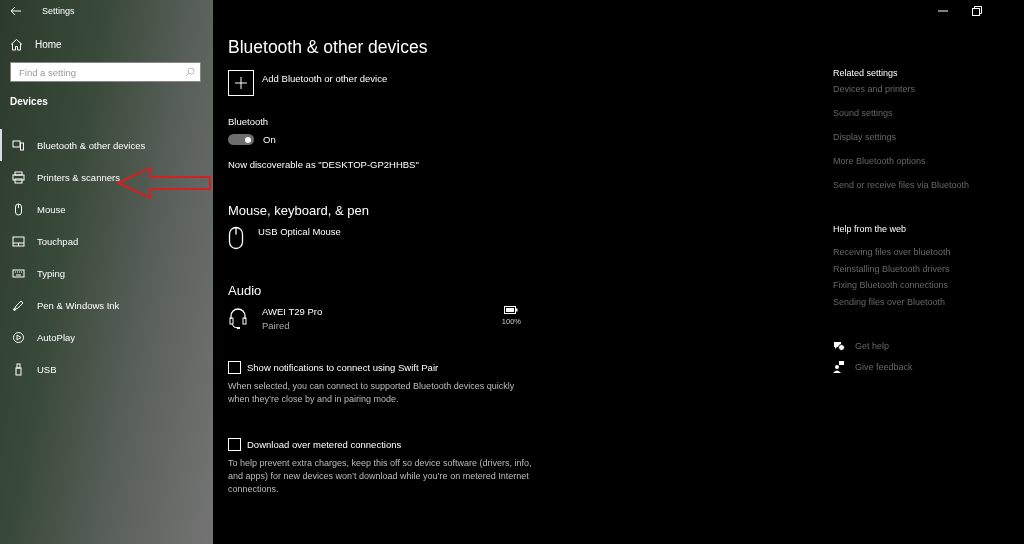 This screenshot has width=1024, height=544. Describe the element at coordinates (29, 101) in the screenshot. I see `section-heading: Devices` at that location.